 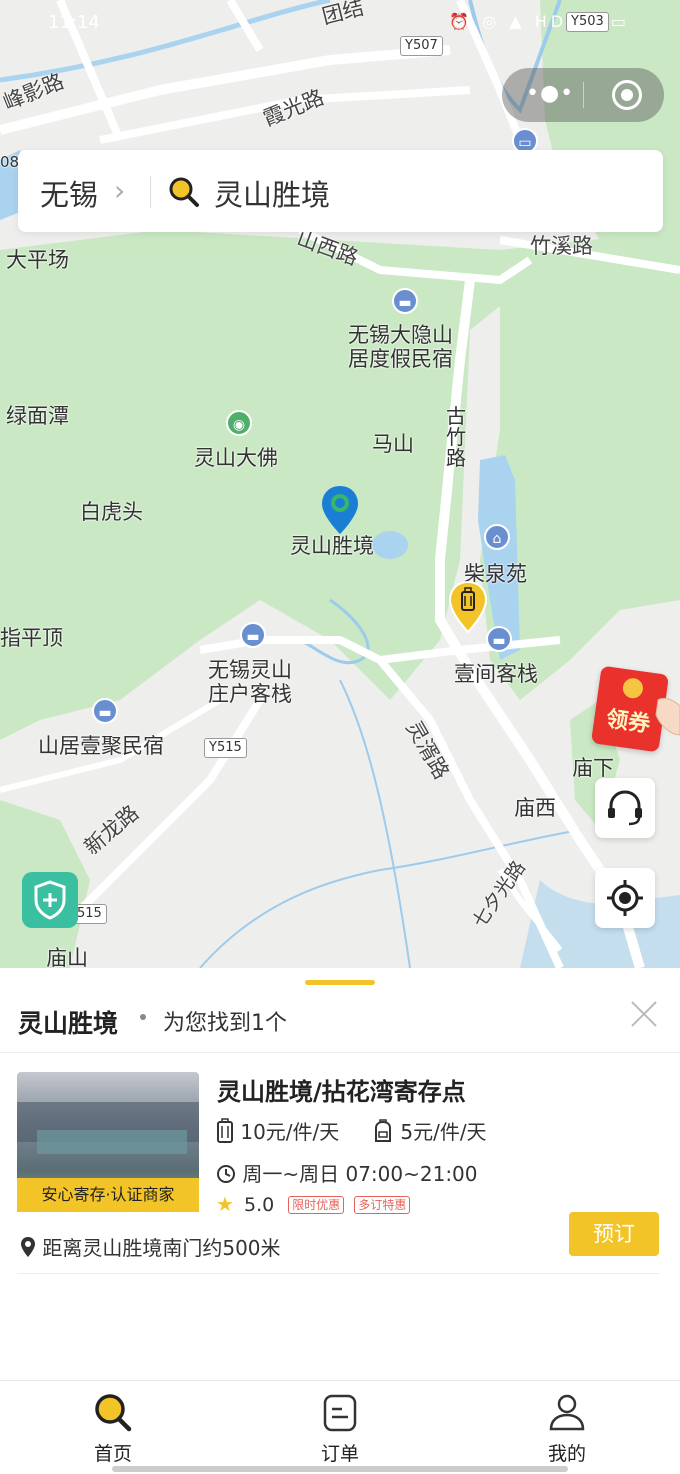 What do you see at coordinates (259, 1205) in the screenshot?
I see `rating-value: 5.0` at bounding box center [259, 1205].